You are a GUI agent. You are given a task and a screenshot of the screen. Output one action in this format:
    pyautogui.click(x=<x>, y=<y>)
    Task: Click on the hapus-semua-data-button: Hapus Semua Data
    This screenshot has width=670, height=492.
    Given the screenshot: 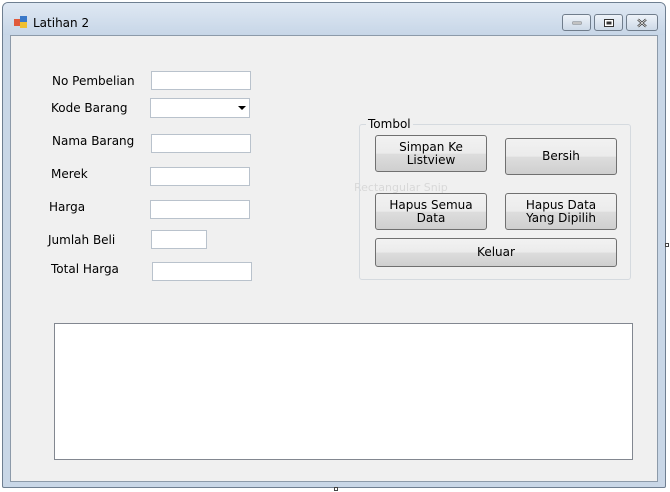 What is the action you would take?
    pyautogui.click(x=431, y=211)
    